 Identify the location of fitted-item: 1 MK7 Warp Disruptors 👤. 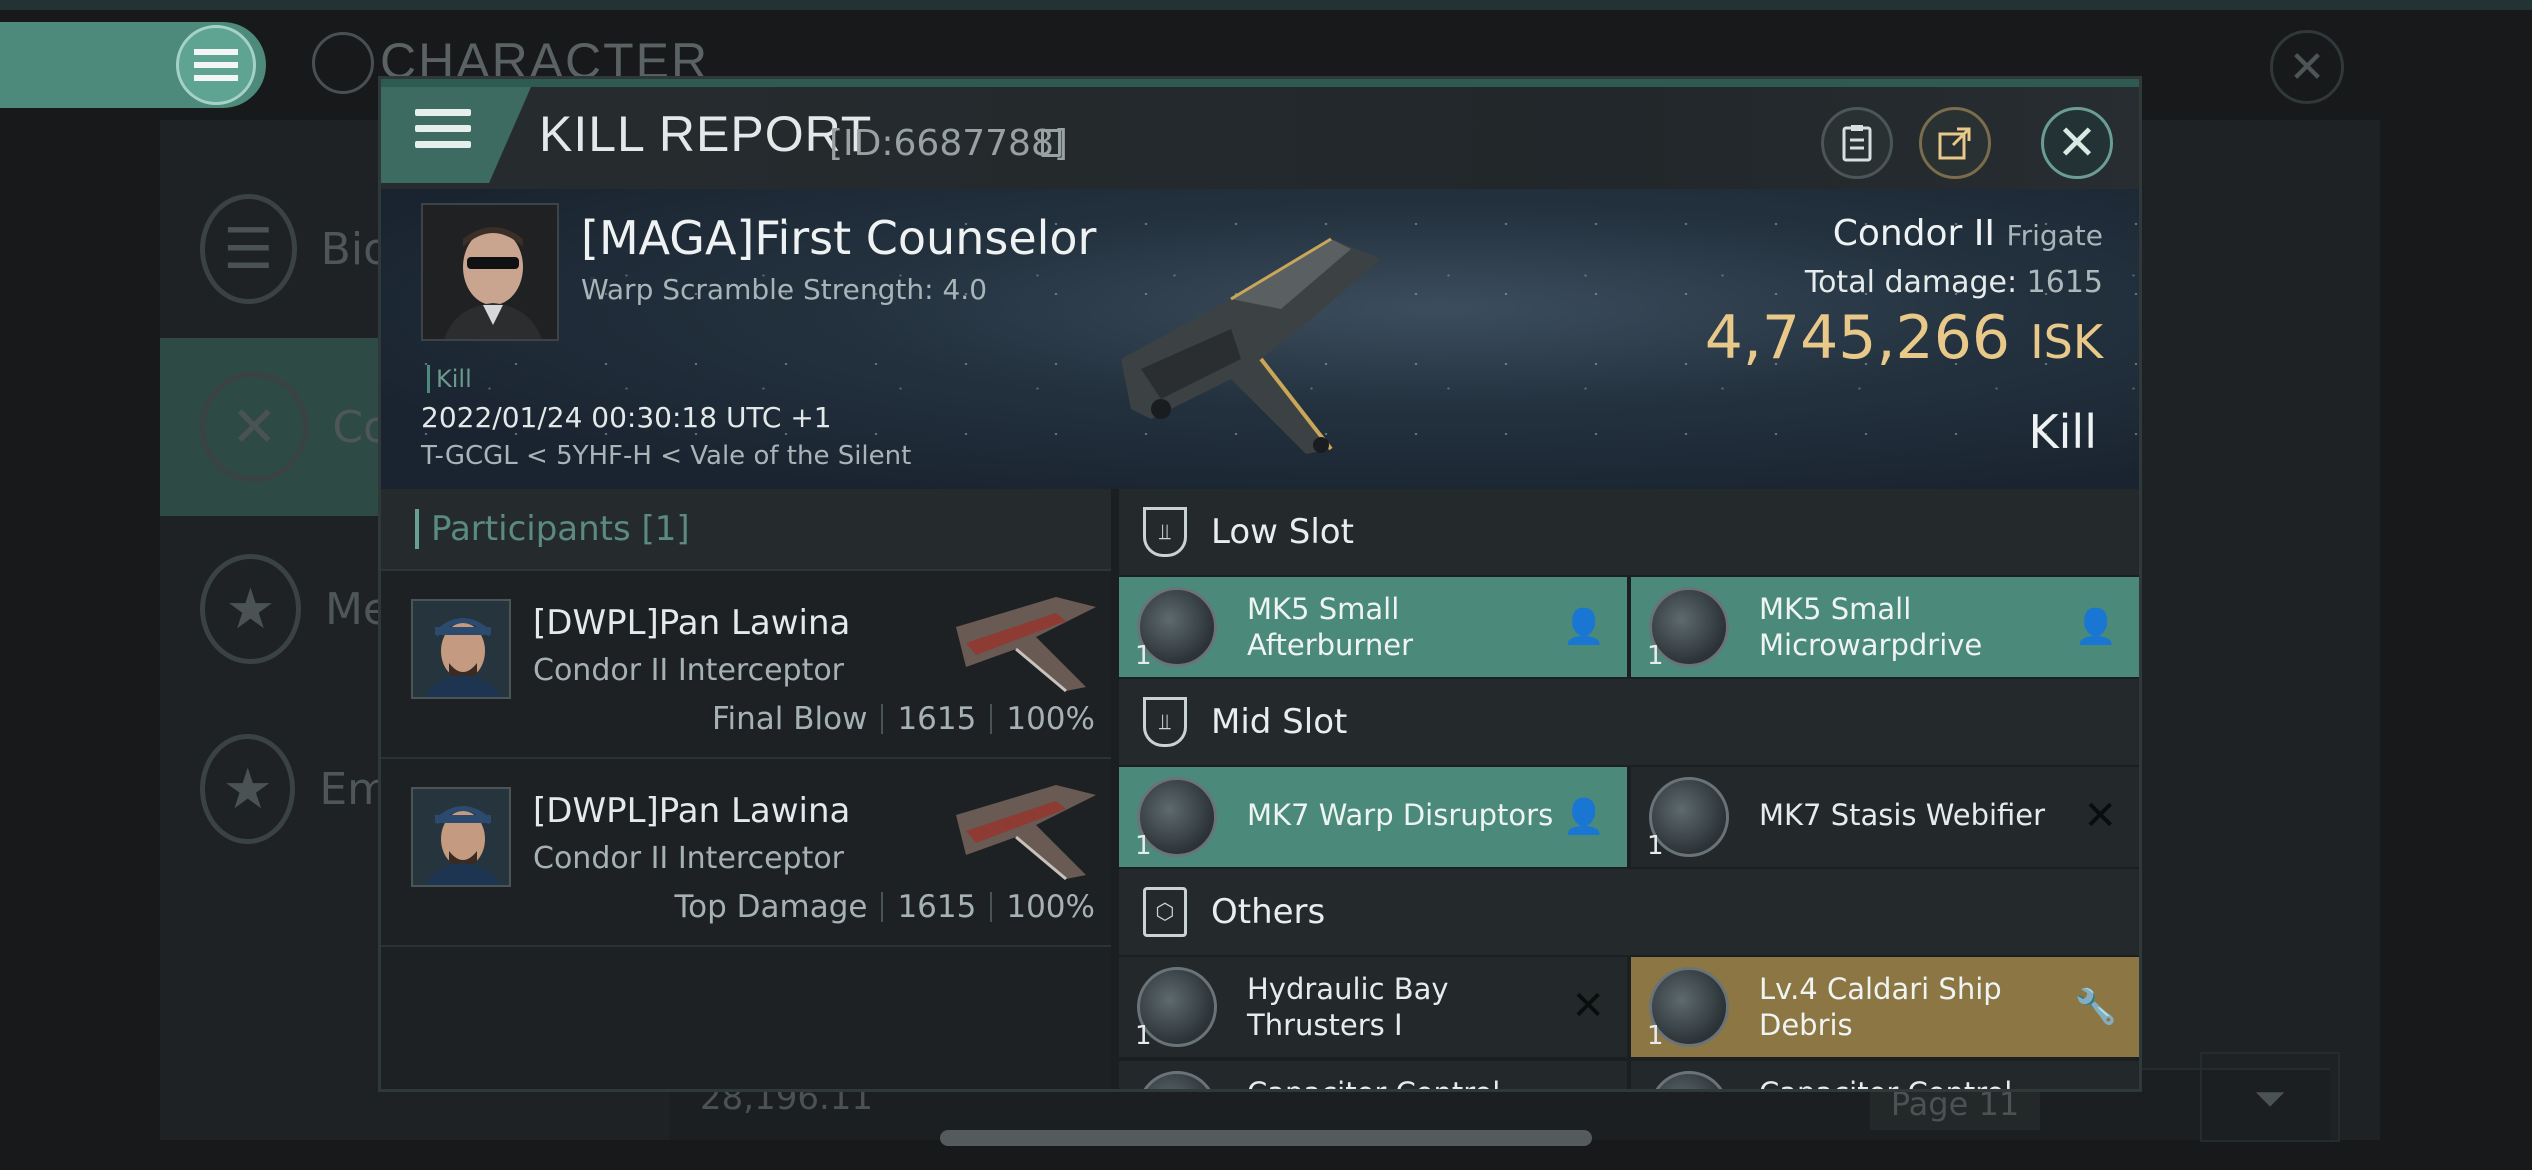
(1373, 817).